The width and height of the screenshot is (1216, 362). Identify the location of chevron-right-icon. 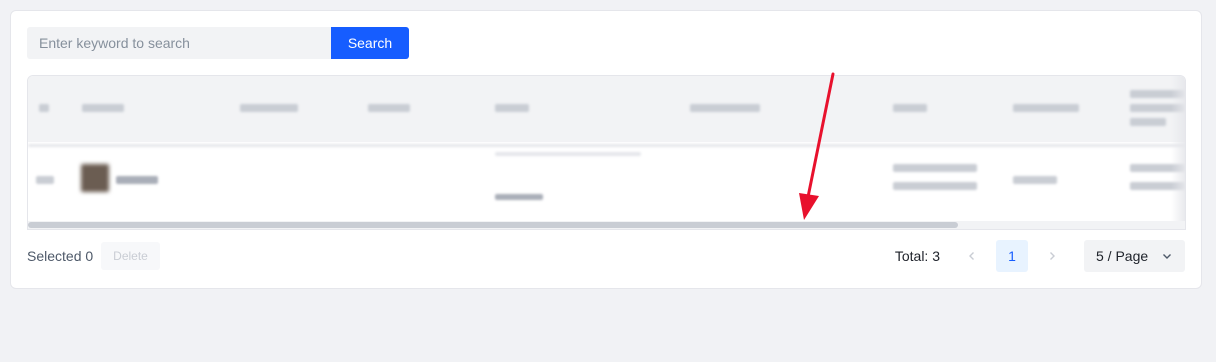
(1052, 256).